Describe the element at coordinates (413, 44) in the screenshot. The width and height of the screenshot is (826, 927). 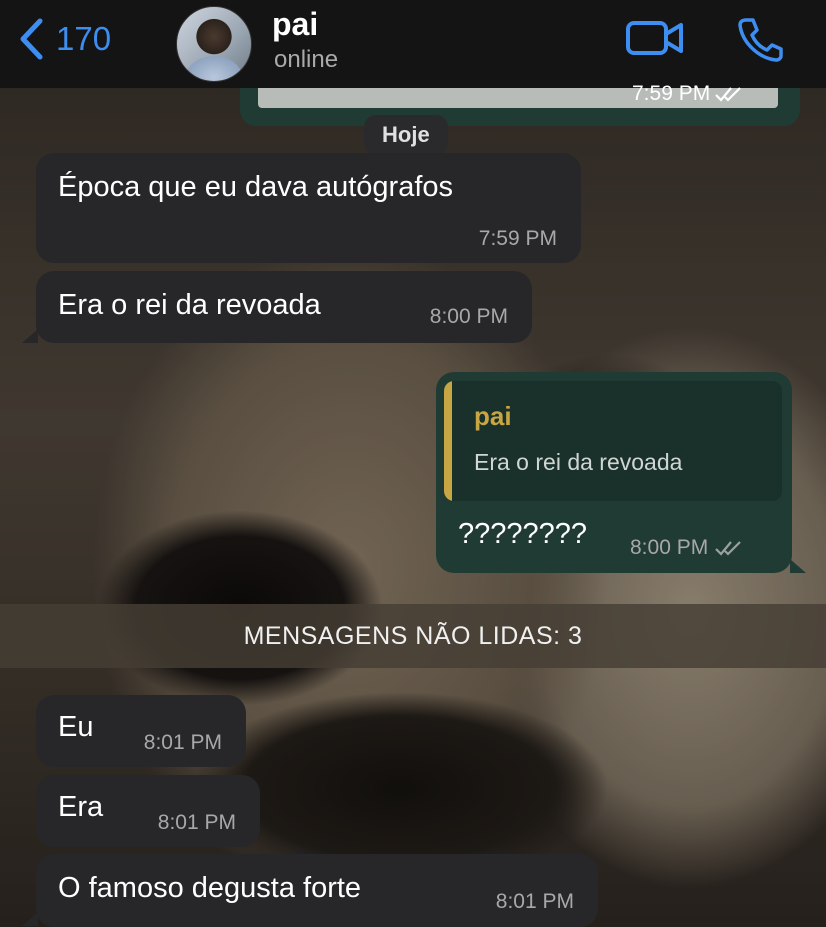
I see `chat-header: 170 pai online` at that location.